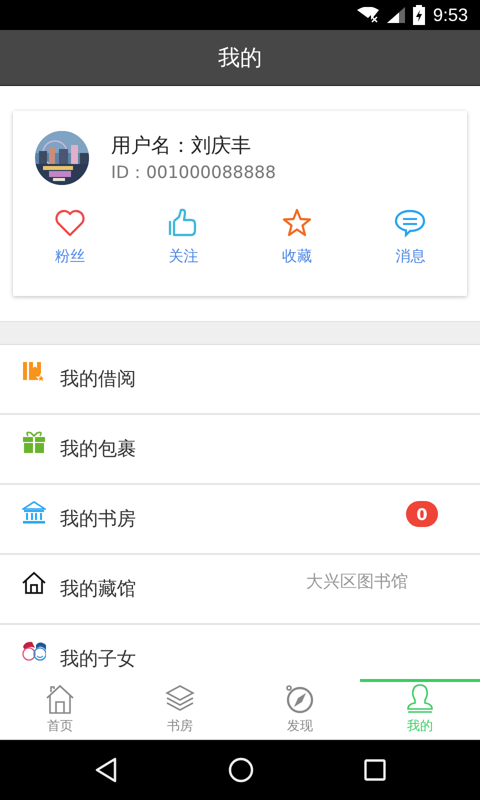 The width and height of the screenshot is (480, 800). Describe the element at coordinates (422, 514) in the screenshot. I see `count-badge: 0` at that location.